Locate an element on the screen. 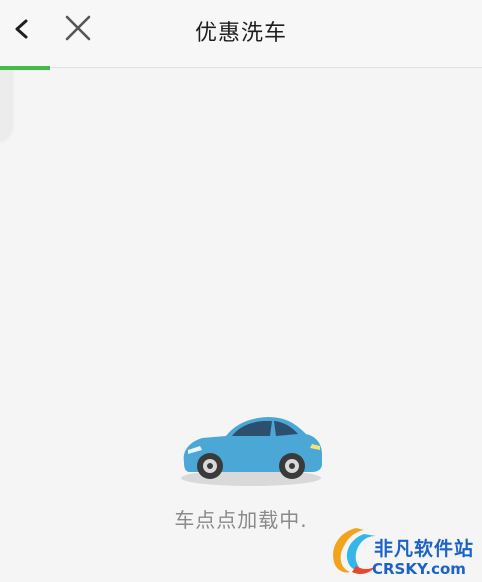  watermark-name: 非凡软件站 is located at coordinates (424, 549).